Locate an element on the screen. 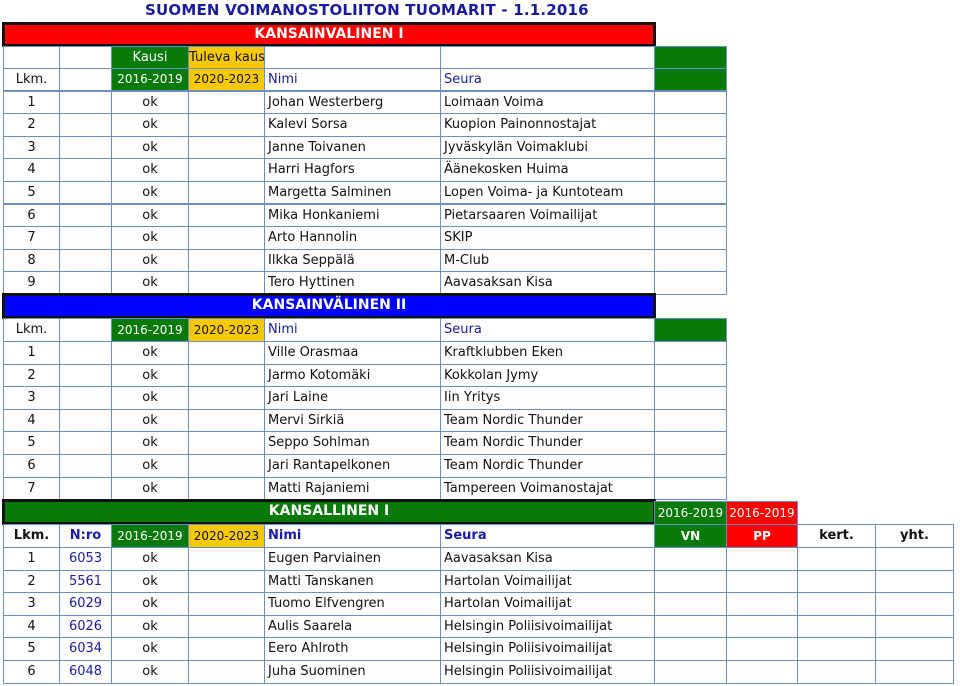  referee-name: Mika Honkaniemi is located at coordinates (352, 215).